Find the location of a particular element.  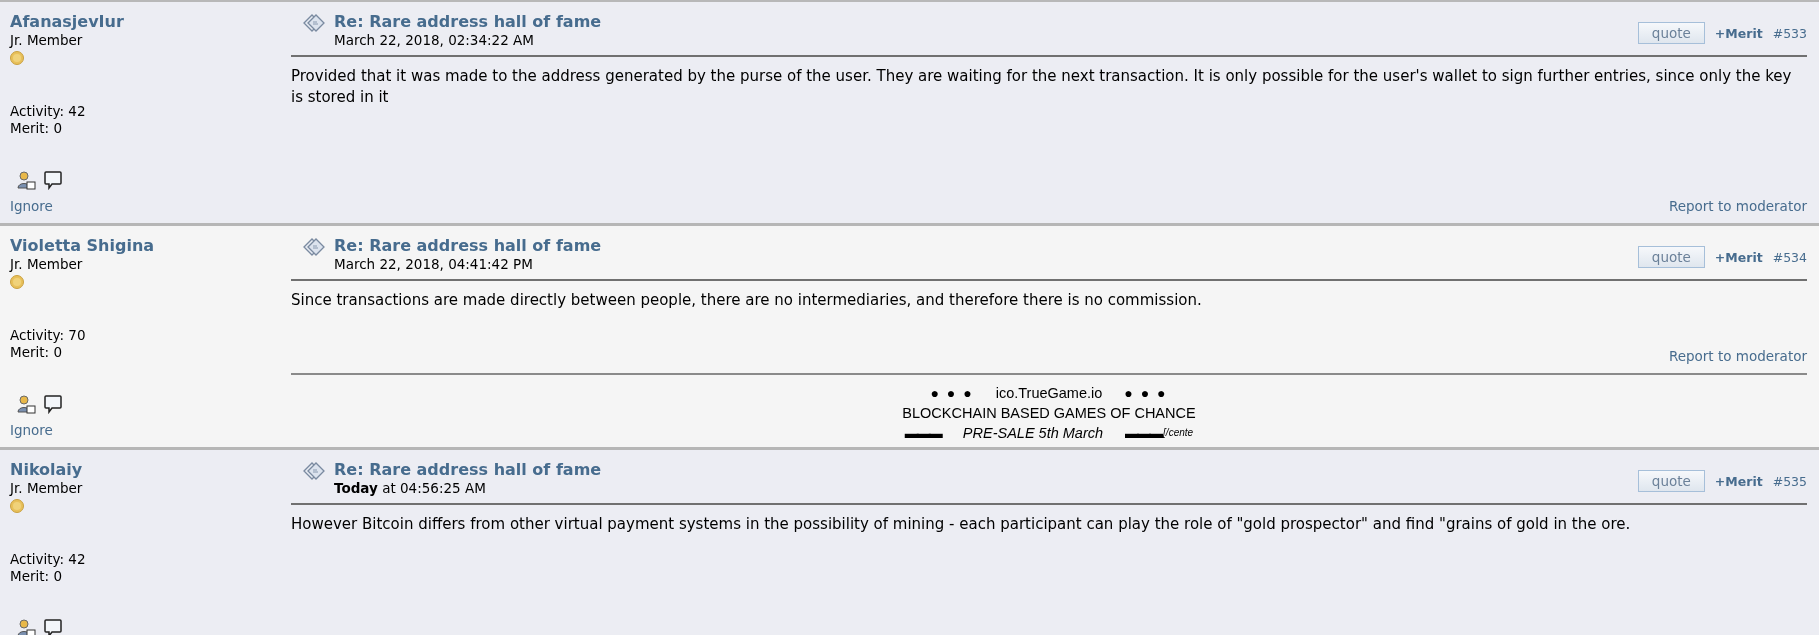

signature-tail: [/cente is located at coordinates (1178, 433).